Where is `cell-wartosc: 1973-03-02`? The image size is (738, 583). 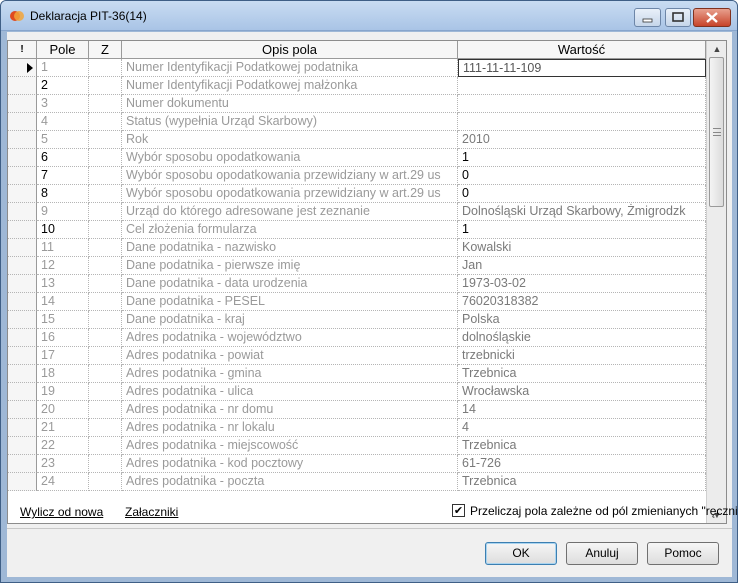
cell-wartosc: 1973-03-02 is located at coordinates (582, 284).